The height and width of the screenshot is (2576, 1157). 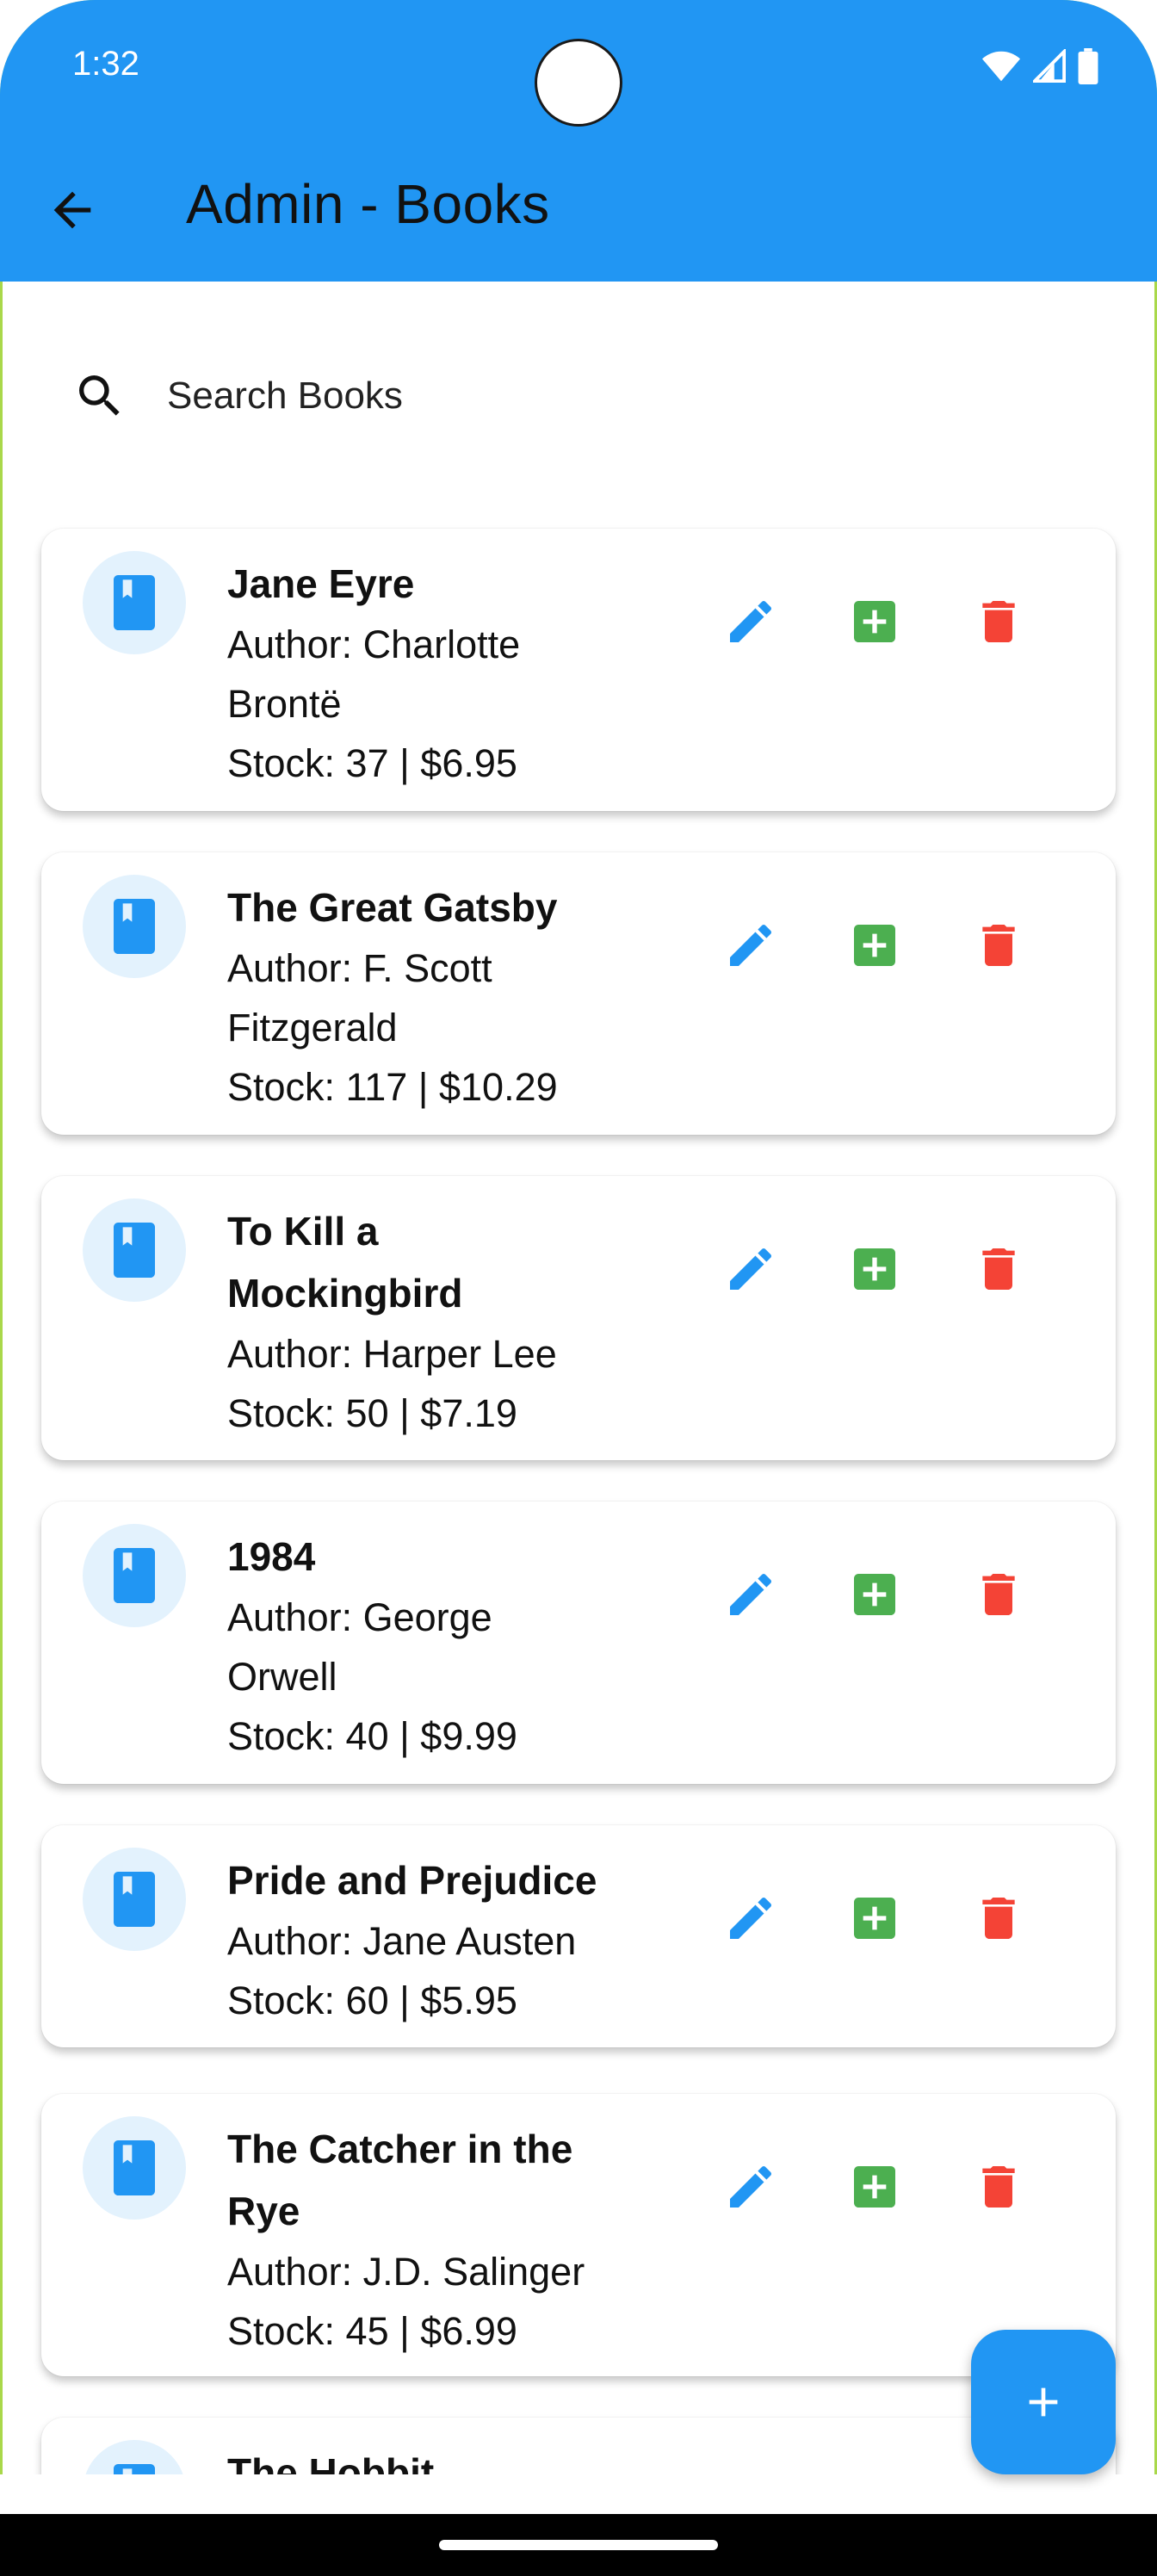 I want to click on book-title-cont: Rye, so click(x=263, y=2211).